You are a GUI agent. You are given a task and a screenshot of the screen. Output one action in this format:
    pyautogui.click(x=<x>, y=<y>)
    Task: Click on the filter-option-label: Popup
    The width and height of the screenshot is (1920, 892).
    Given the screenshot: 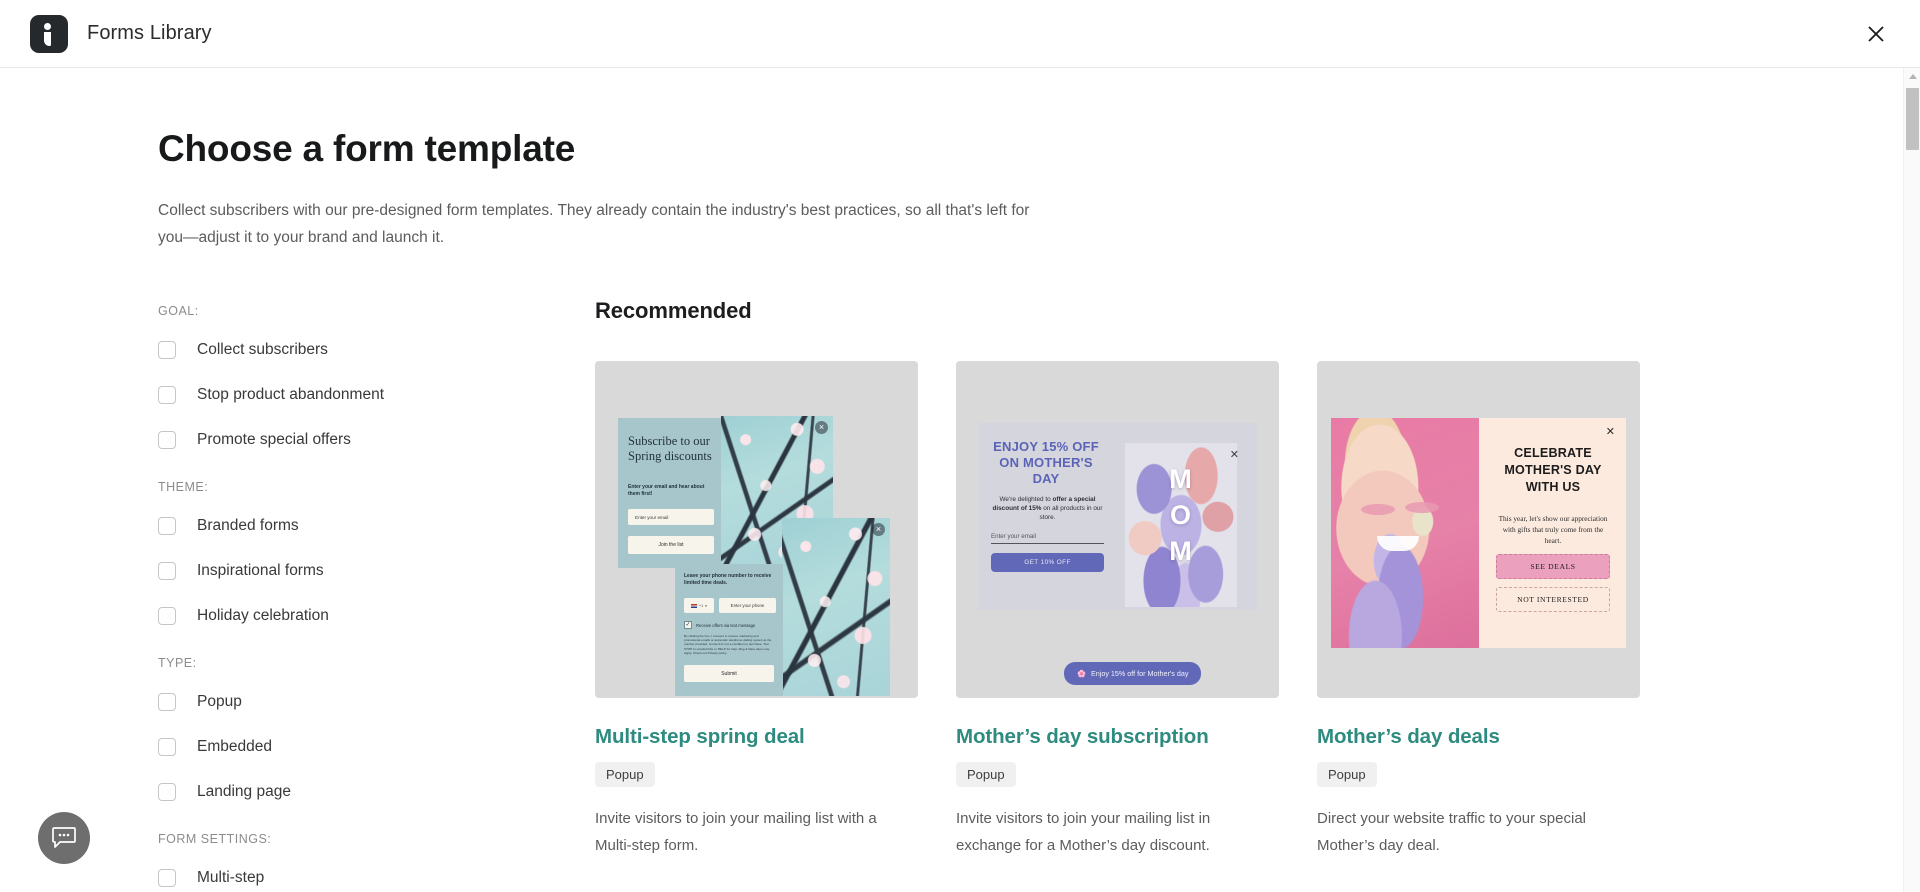 What is the action you would take?
    pyautogui.click(x=219, y=701)
    